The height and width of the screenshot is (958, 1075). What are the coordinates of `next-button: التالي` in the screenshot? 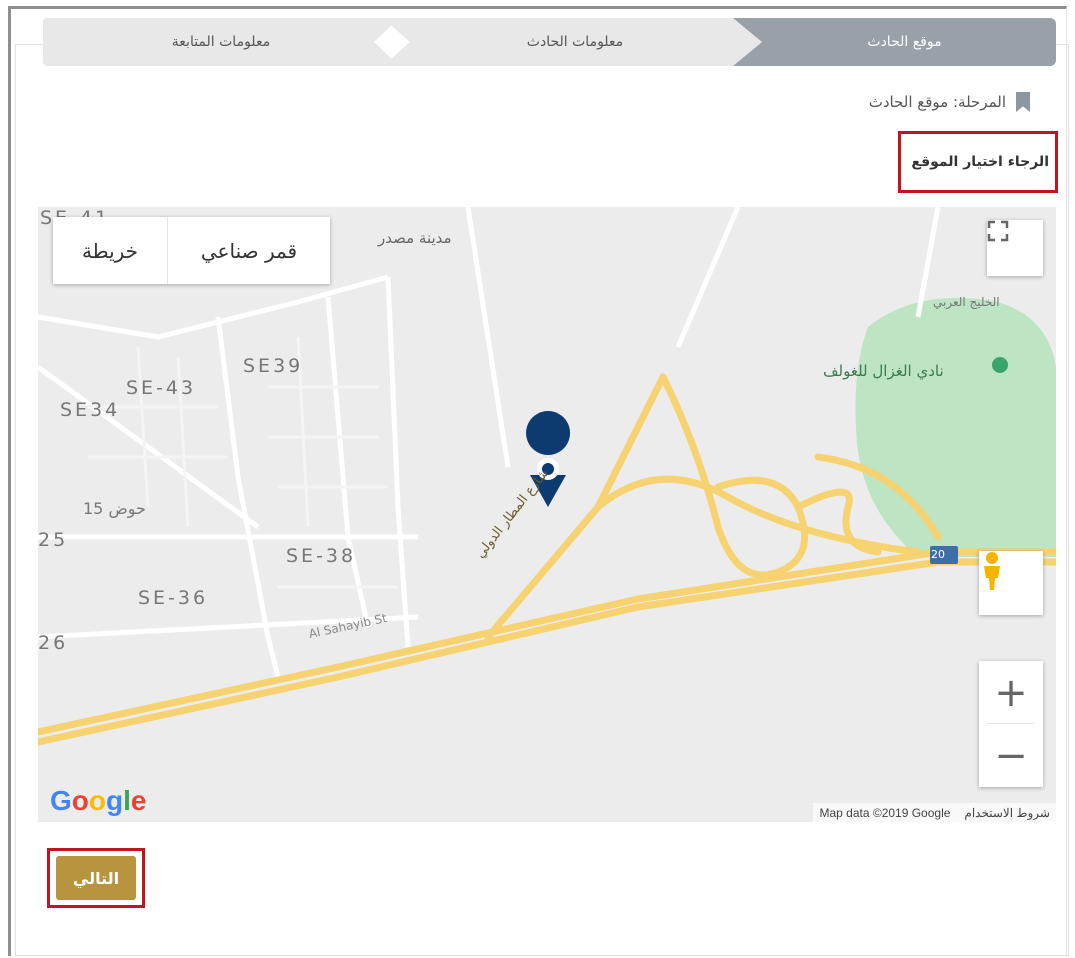 It's located at (96, 878).